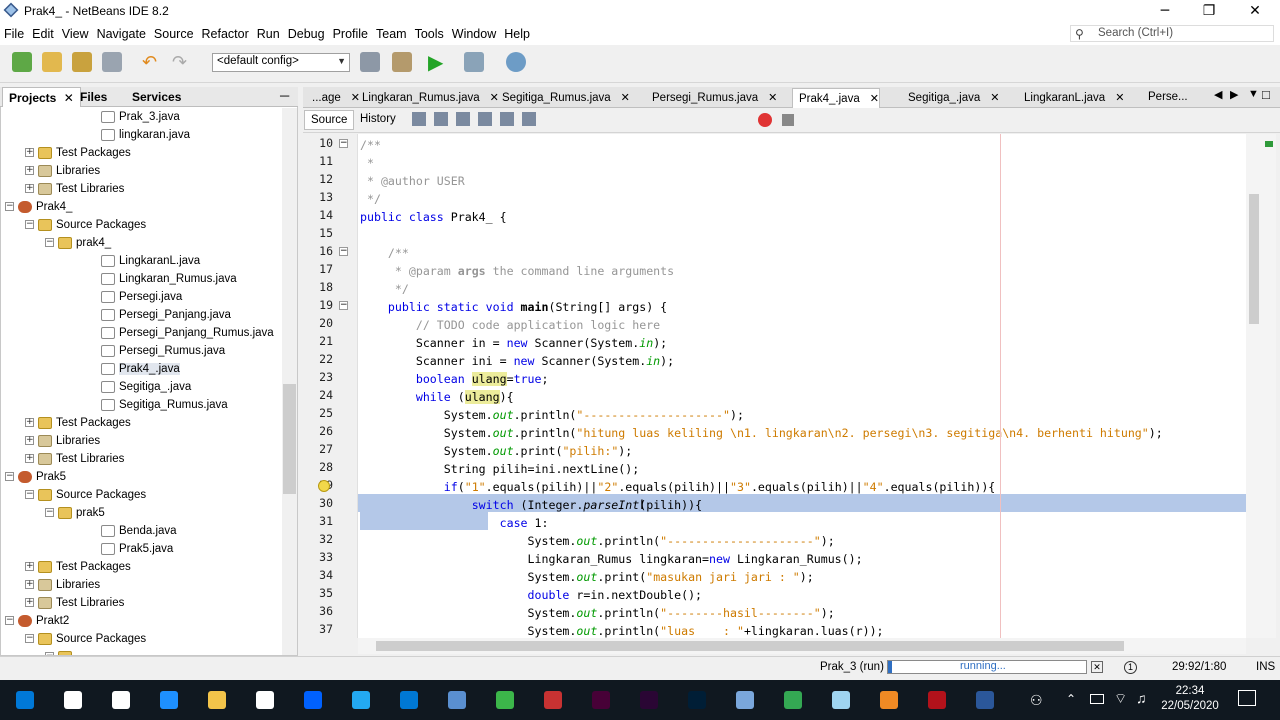  What do you see at coordinates (888, 700) in the screenshot?
I see `vlc-icon` at bounding box center [888, 700].